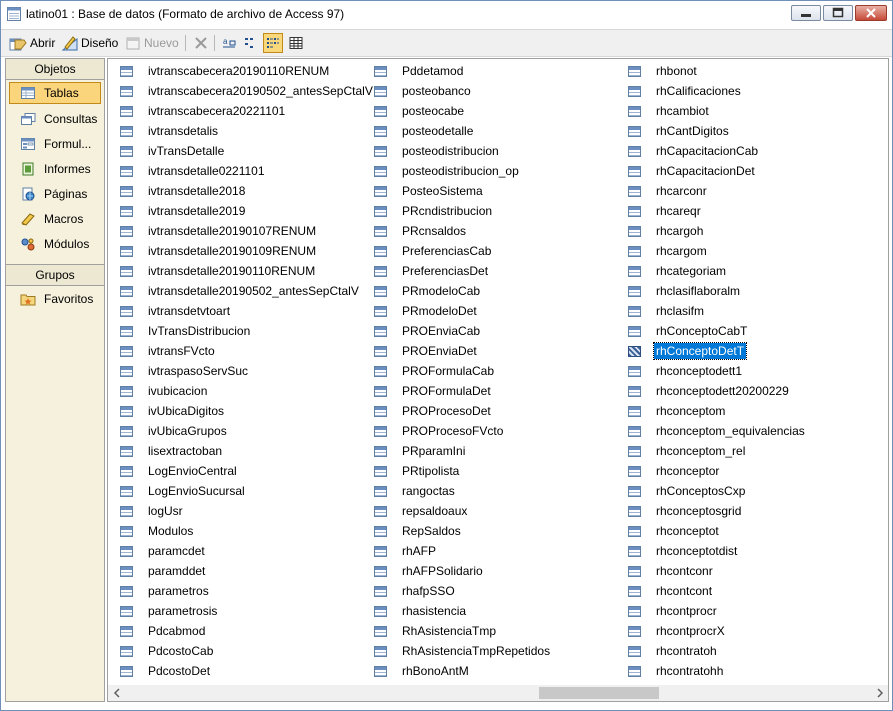 The image size is (893, 711). Describe the element at coordinates (457, 591) in the screenshot. I see `table-item: rhafpSSO` at that location.